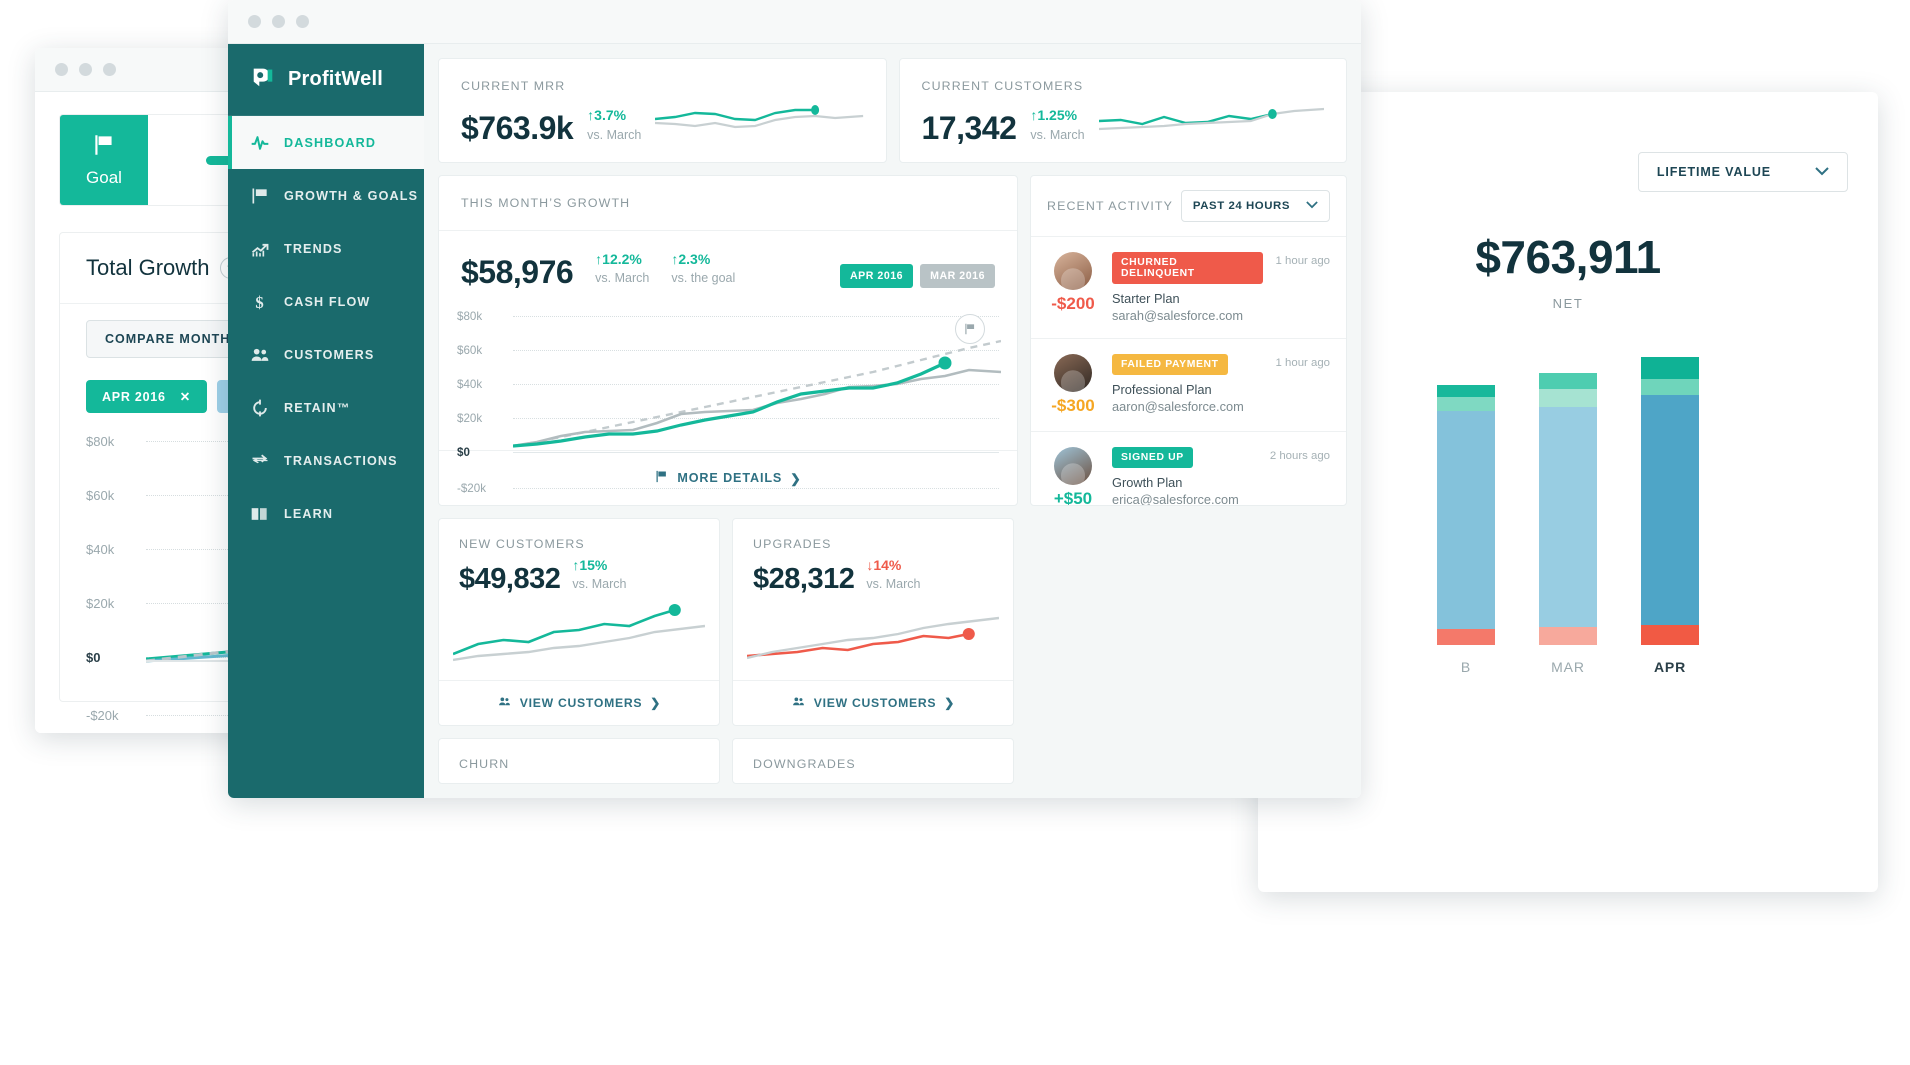 This screenshot has width=1910, height=1065. What do you see at coordinates (1170, 364) in the screenshot?
I see `status-badge: FAILED PAYMENT` at bounding box center [1170, 364].